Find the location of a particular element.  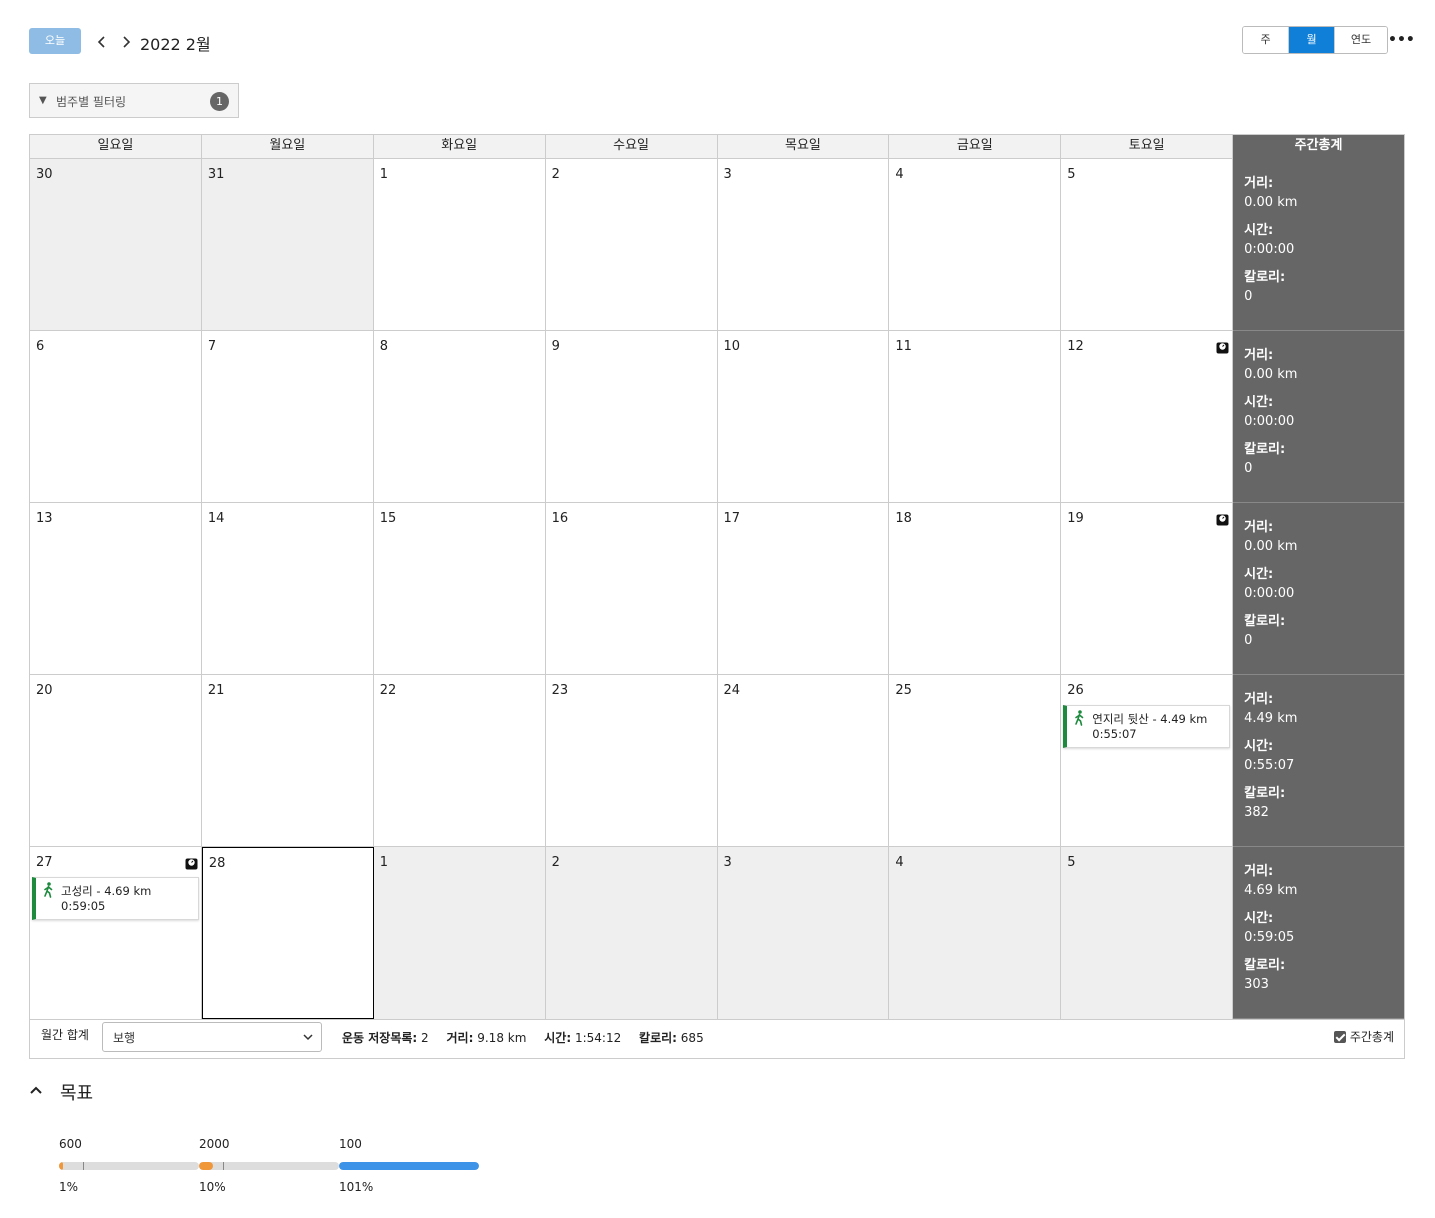

day-cell-sat: 26 연지리 뒷산 - 4.49 km 0:55:07 is located at coordinates (1147, 761).